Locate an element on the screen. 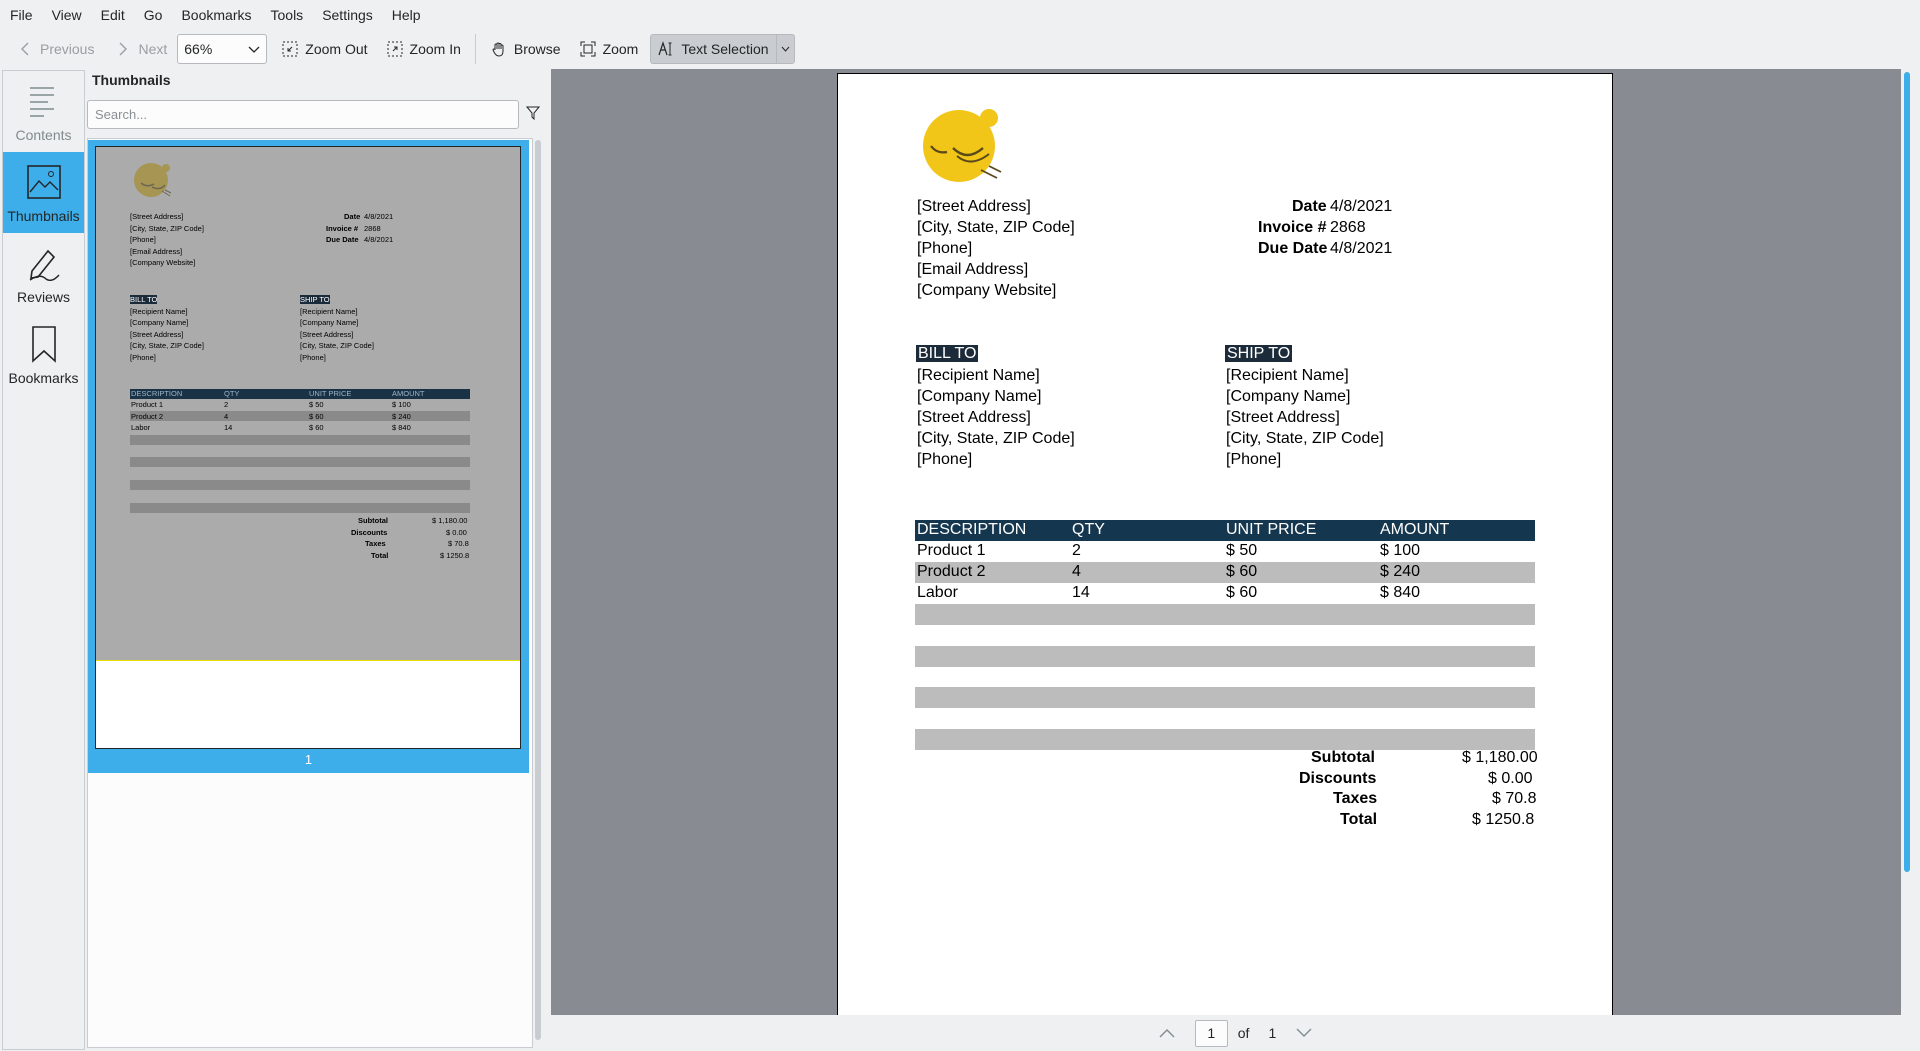  menu-edit: Edit is located at coordinates (113, 15).